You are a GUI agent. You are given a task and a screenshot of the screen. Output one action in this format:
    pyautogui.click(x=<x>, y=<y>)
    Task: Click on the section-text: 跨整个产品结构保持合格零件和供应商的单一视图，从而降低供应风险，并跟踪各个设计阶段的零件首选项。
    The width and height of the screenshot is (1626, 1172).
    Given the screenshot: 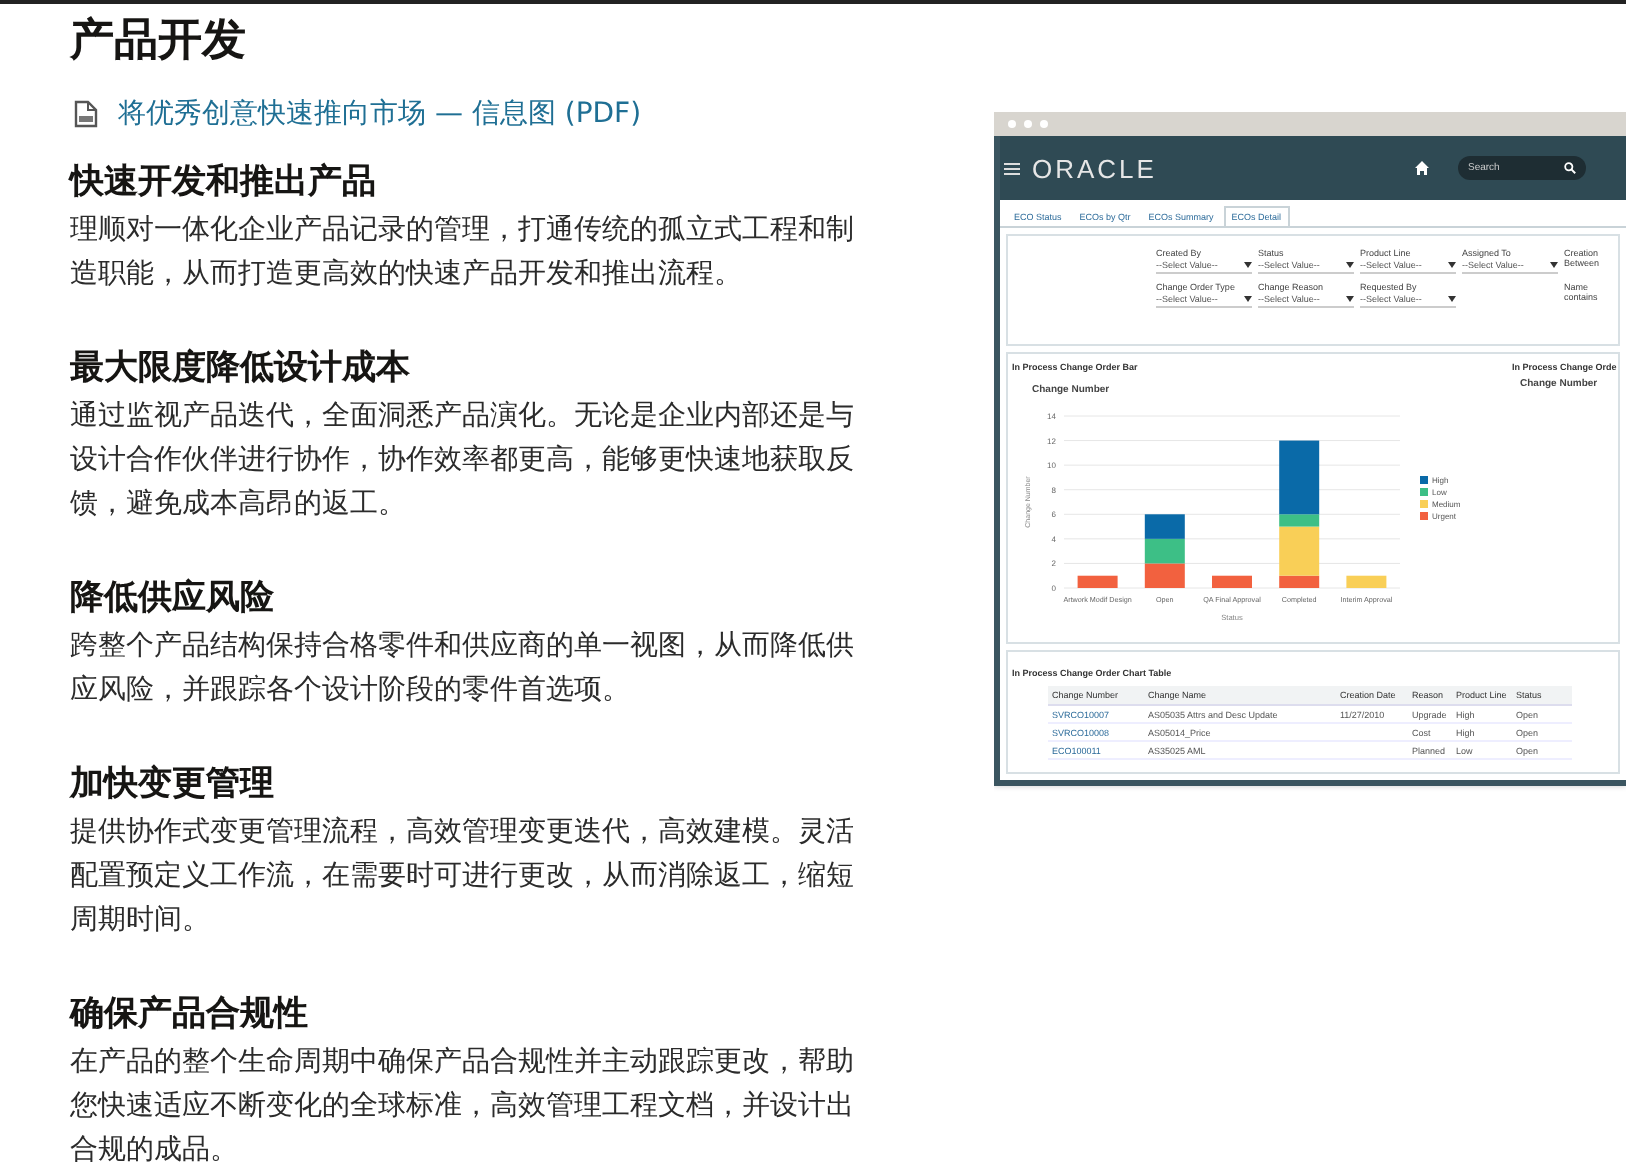 What is the action you would take?
    pyautogui.click(x=463, y=669)
    